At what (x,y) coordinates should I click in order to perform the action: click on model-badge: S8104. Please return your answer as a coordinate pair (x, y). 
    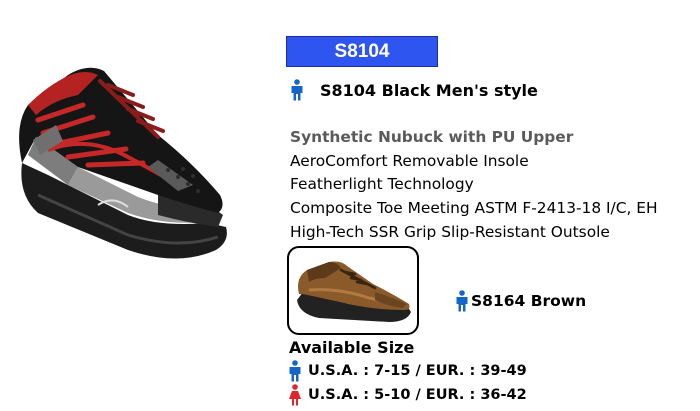
    Looking at the image, I should click on (362, 51).